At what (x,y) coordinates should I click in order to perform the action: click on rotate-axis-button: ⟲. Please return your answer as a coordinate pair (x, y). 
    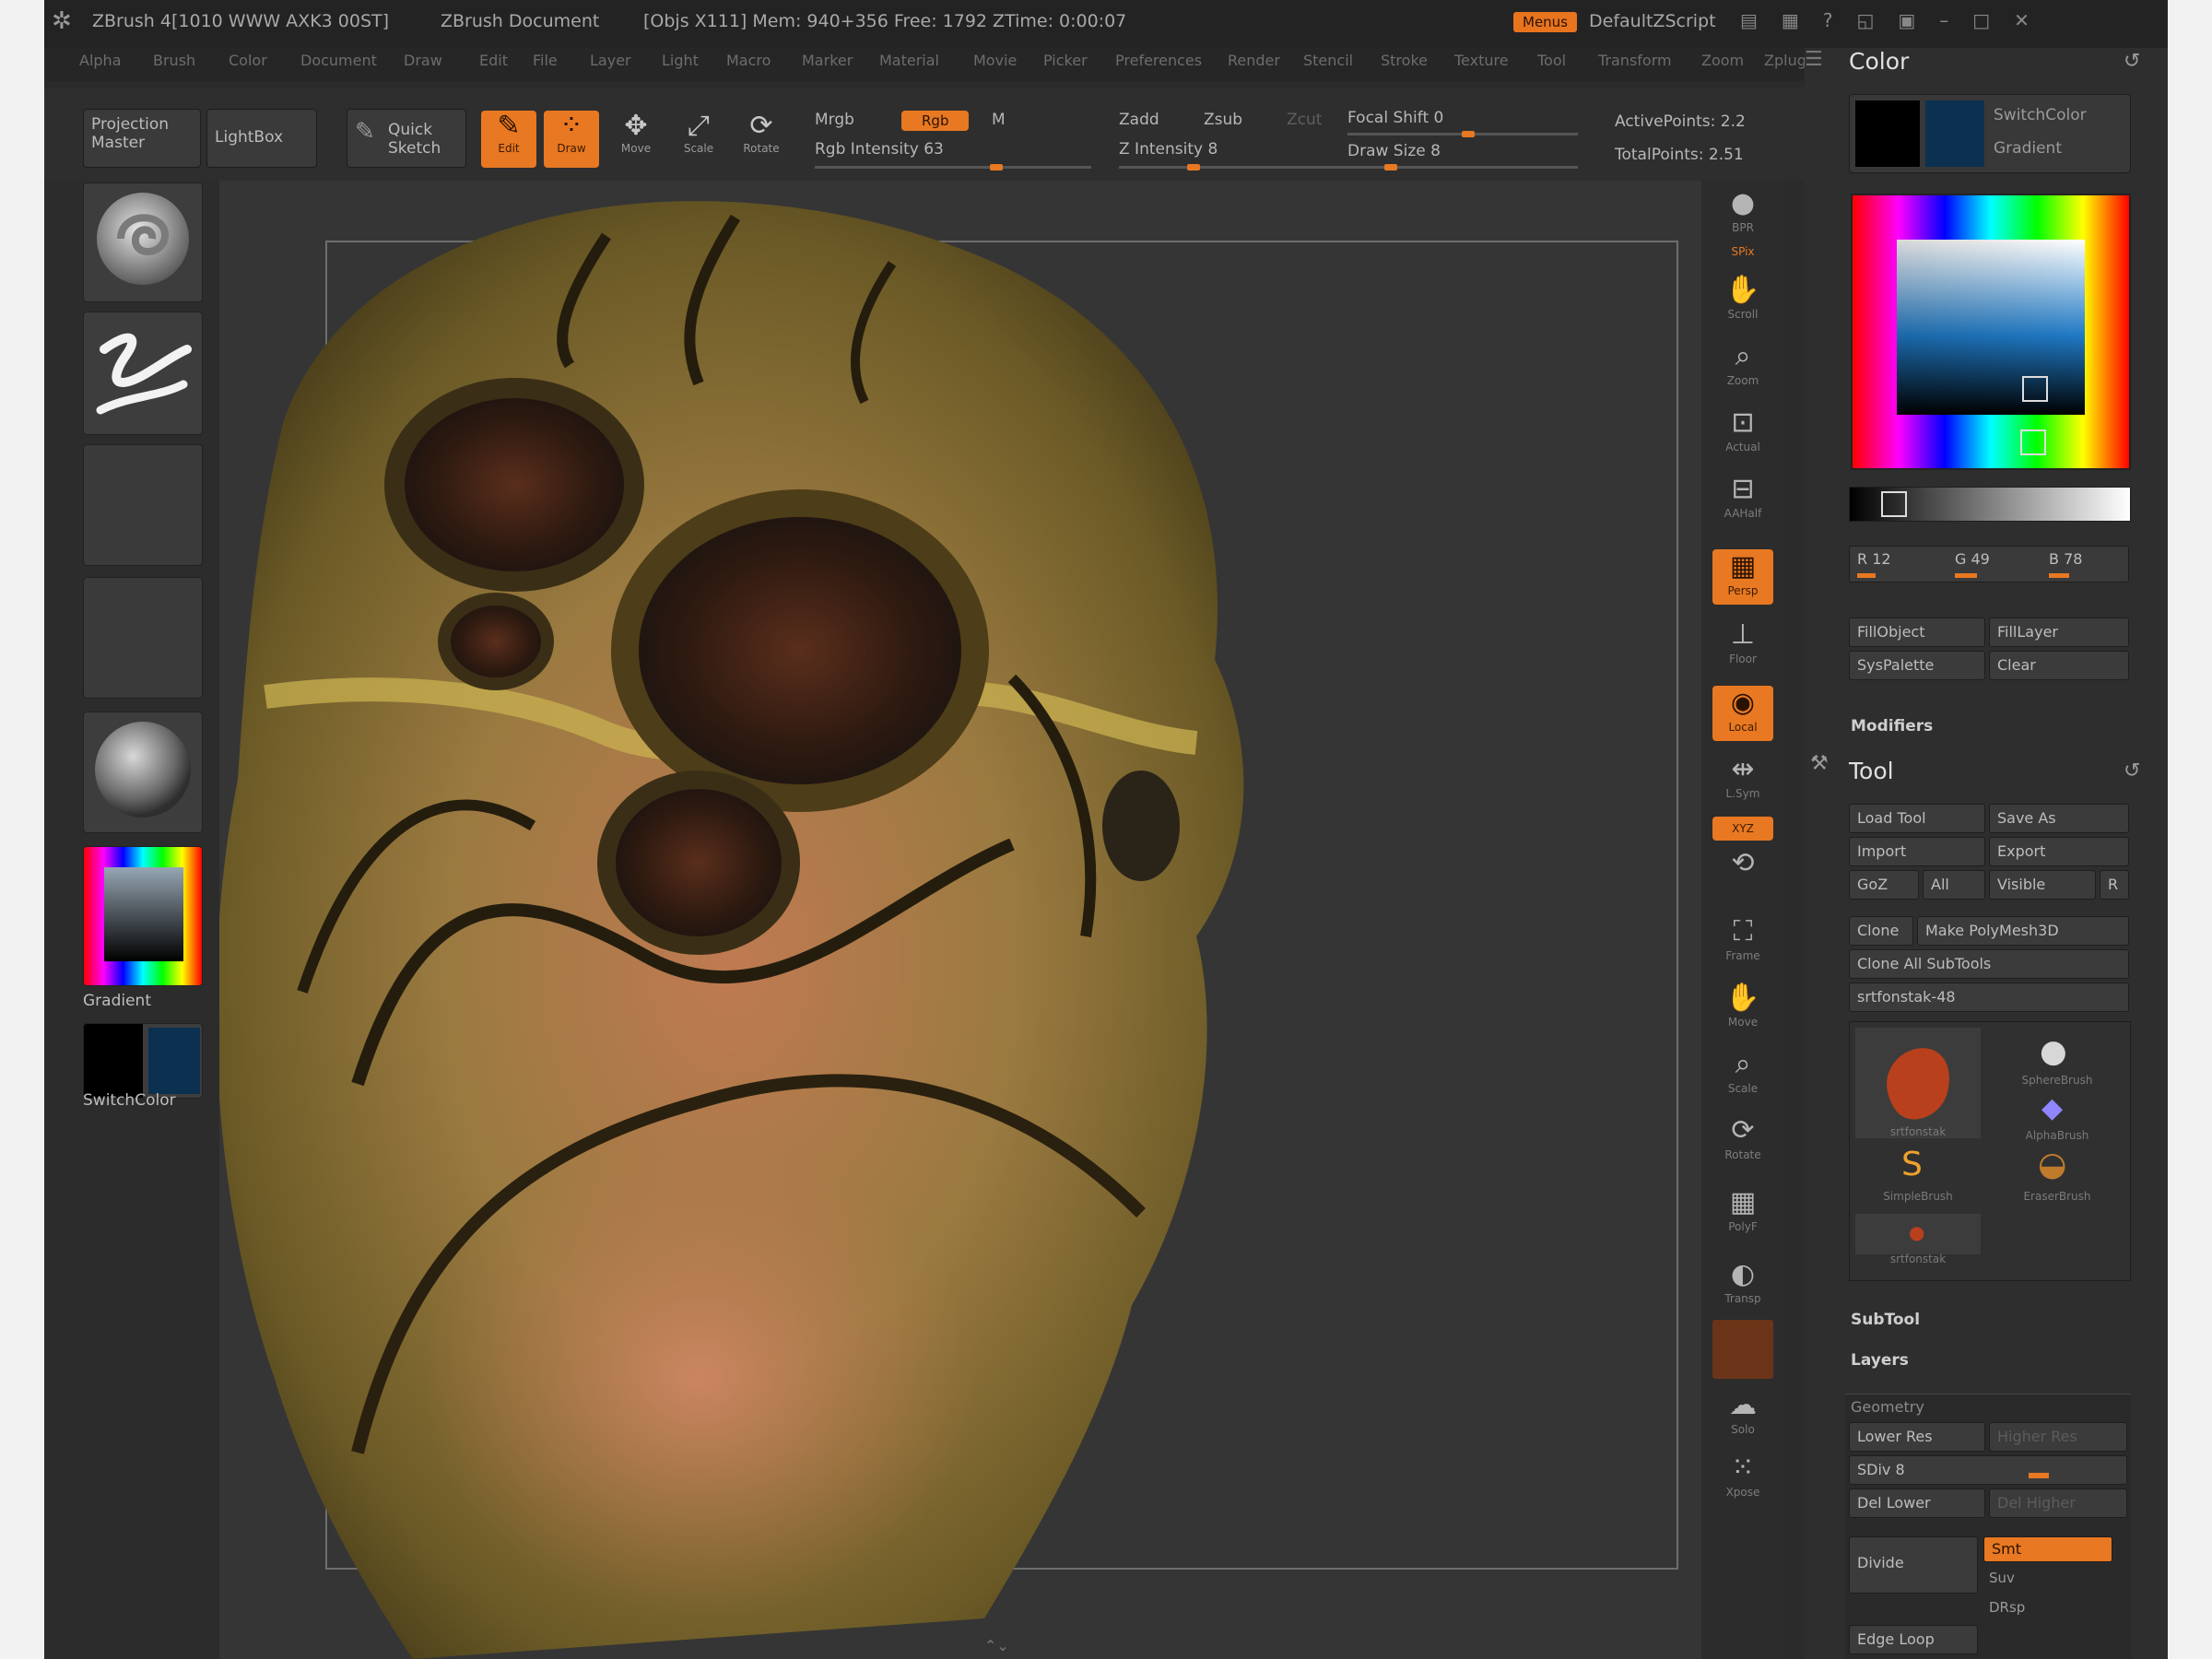
    Looking at the image, I should click on (1742, 866).